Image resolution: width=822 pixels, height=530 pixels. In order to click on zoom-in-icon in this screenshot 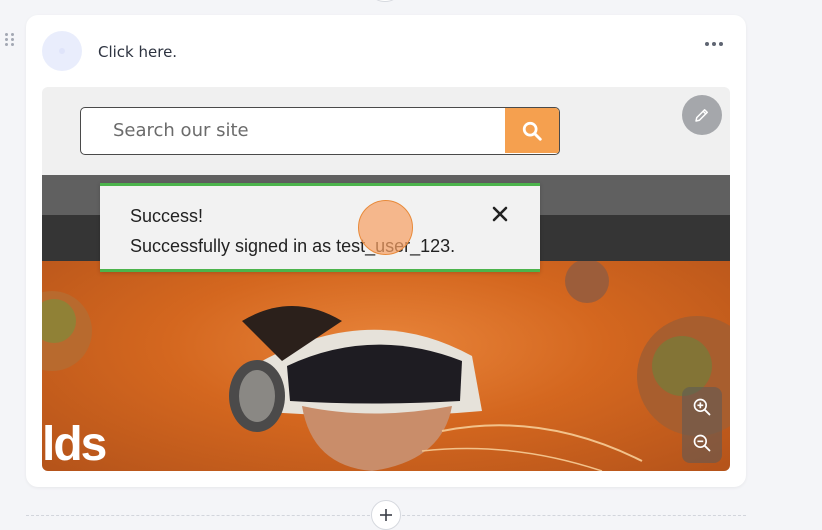, I will do `click(702, 407)`.